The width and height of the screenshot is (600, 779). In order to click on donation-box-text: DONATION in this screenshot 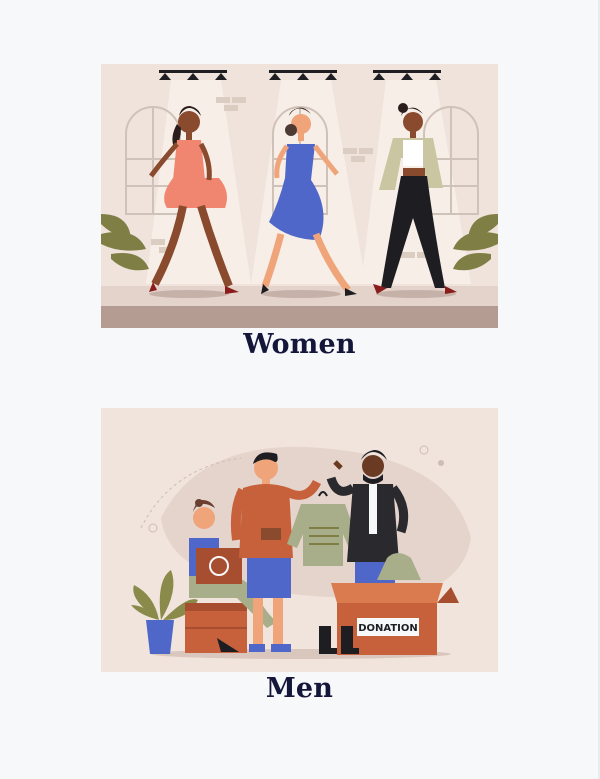, I will do `click(388, 628)`.